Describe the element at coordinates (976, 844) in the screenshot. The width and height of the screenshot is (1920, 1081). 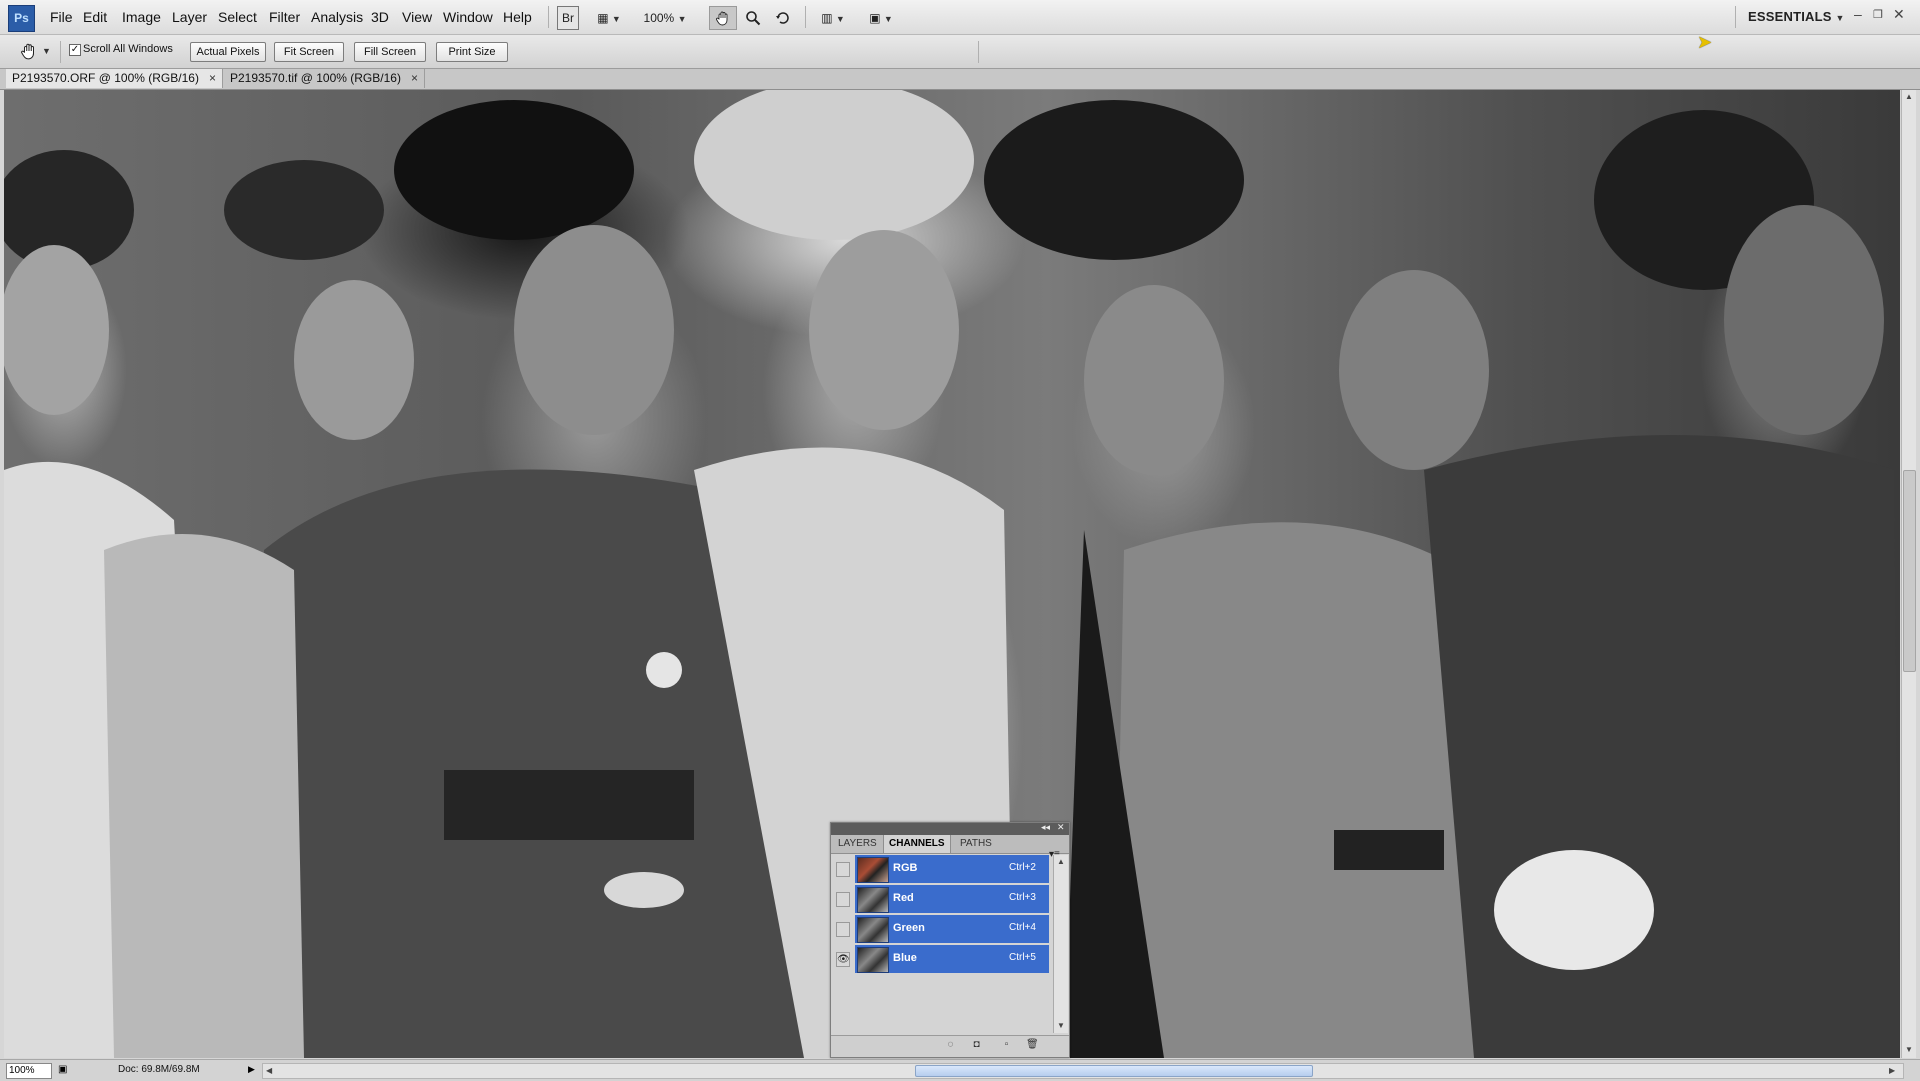
I see `tab-paths: PATHS` at that location.